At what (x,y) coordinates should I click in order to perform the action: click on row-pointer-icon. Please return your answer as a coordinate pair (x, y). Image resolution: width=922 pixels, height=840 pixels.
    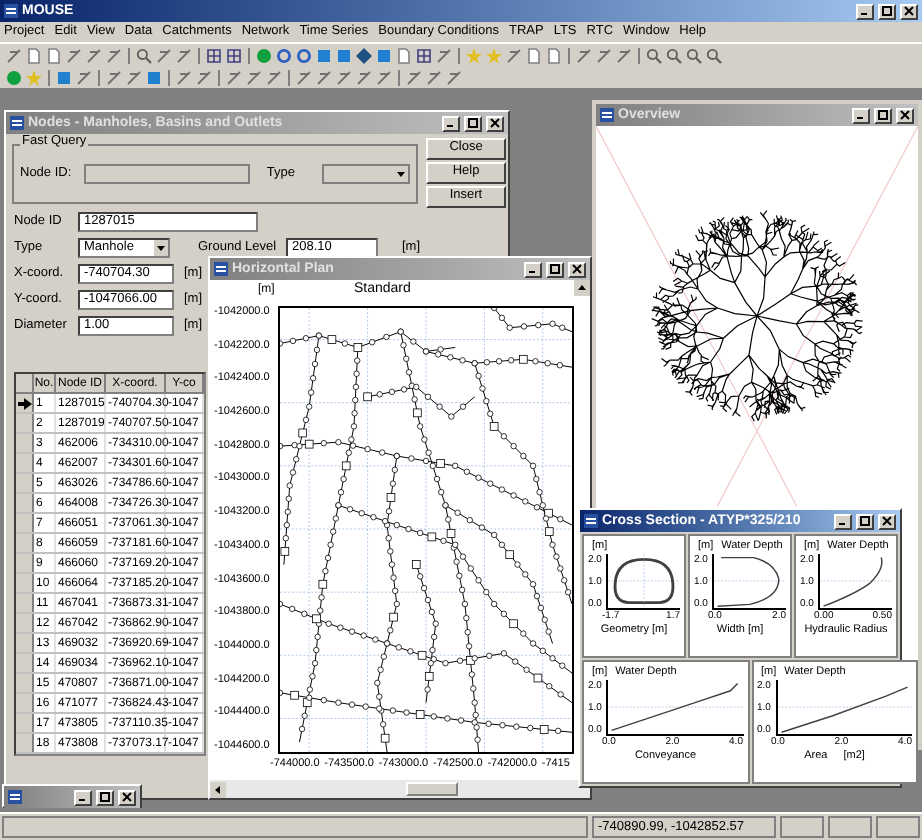
    Looking at the image, I should click on (24, 403).